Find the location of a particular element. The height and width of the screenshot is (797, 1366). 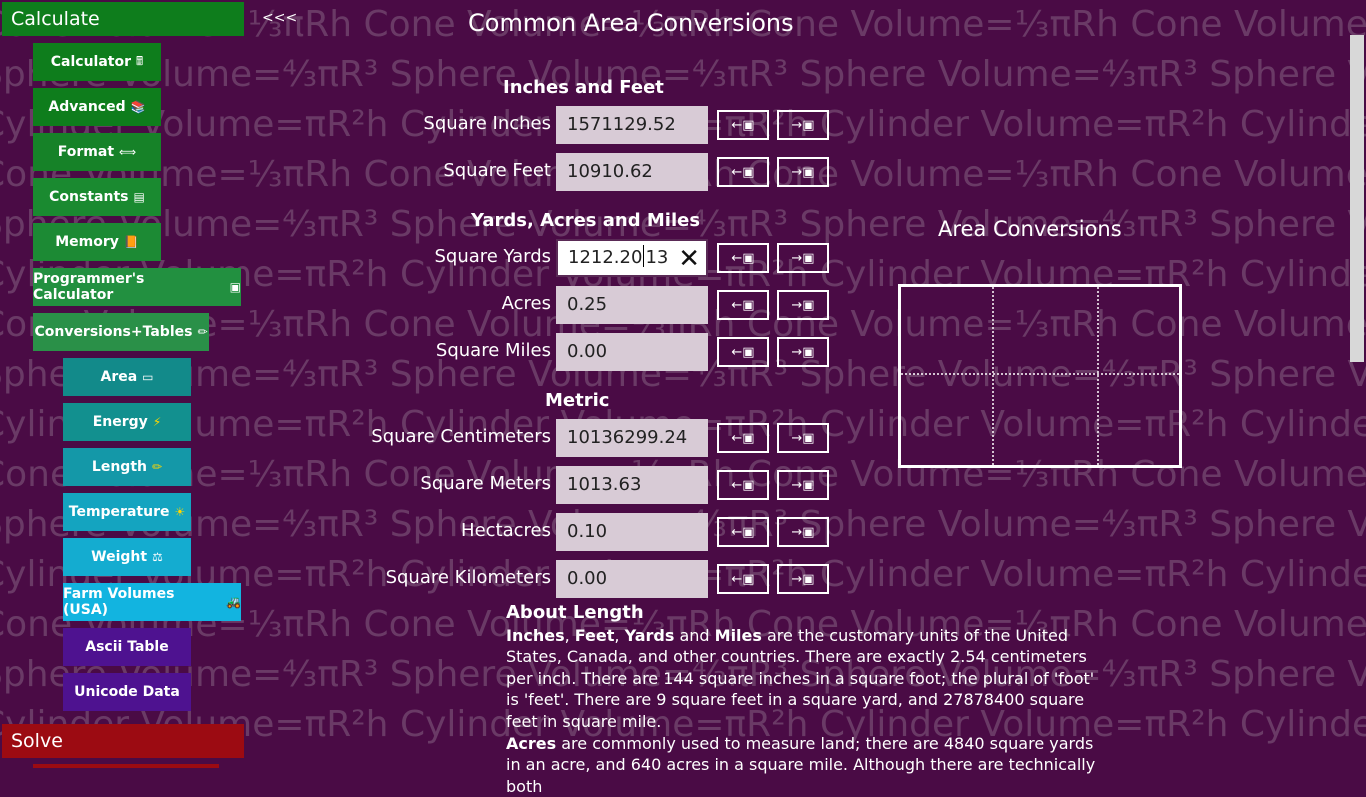

about-text: and is located at coordinates (694, 635).